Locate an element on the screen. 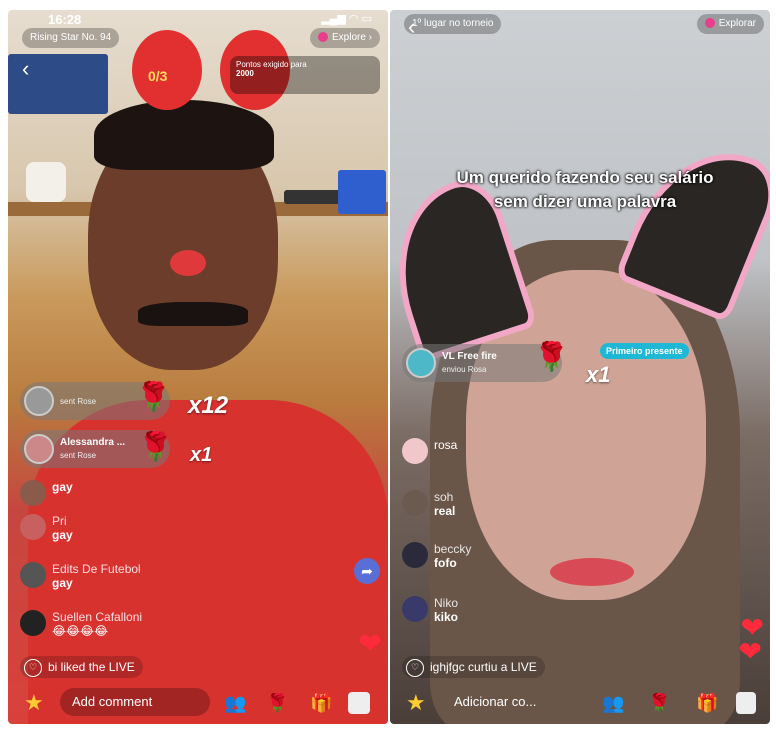 This screenshot has height=731, width=776. rank-pill-label: 1º lugar no torneio is located at coordinates (453, 23).